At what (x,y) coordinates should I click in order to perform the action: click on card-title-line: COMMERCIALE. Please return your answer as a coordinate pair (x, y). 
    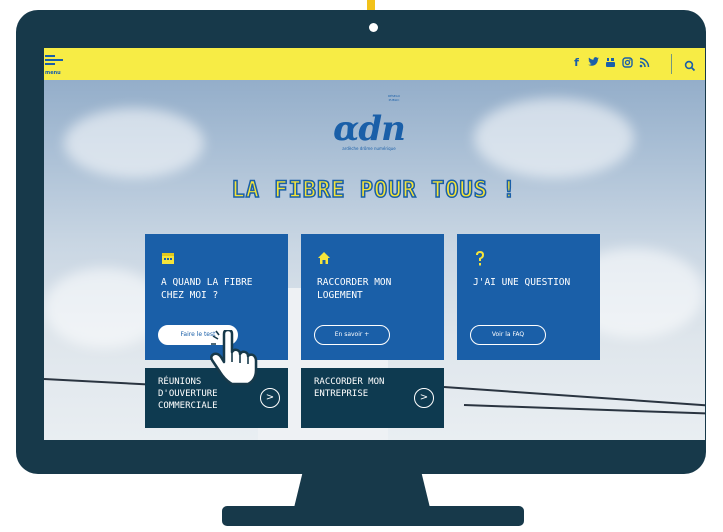
    Looking at the image, I should click on (188, 406).